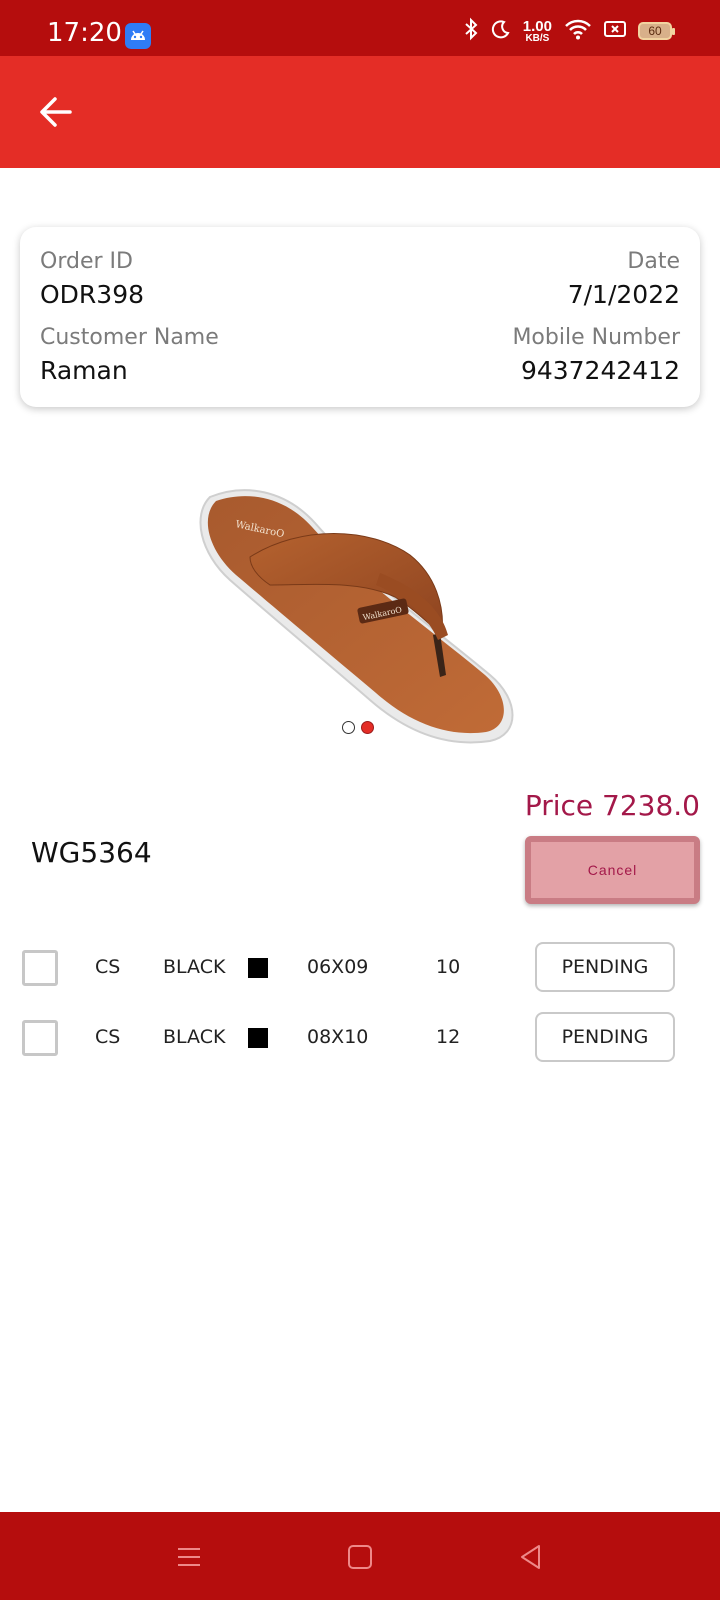 The width and height of the screenshot is (720, 1600). I want to click on status-icons: 1.00 KB/S 60, so click(569, 31).